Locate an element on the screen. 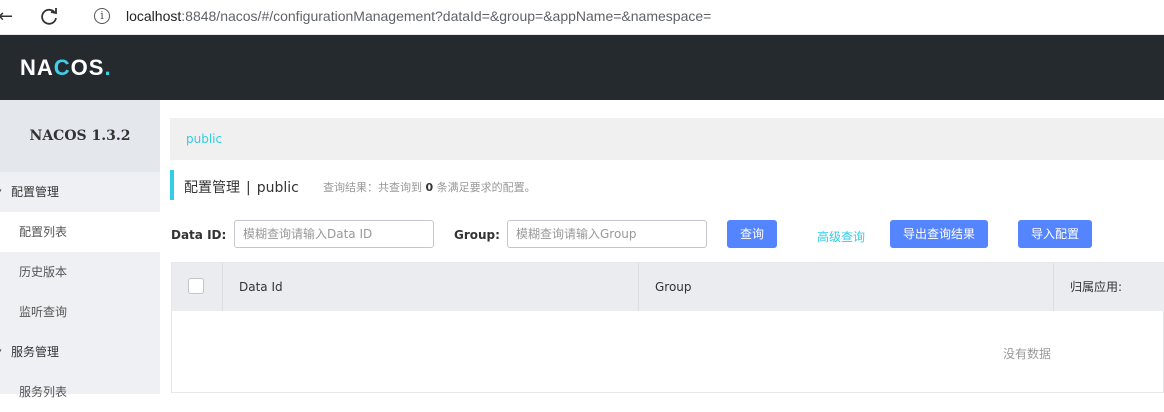 The width and height of the screenshot is (1164, 412). column-header-app: 归属应用: is located at coordinates (1109, 287).